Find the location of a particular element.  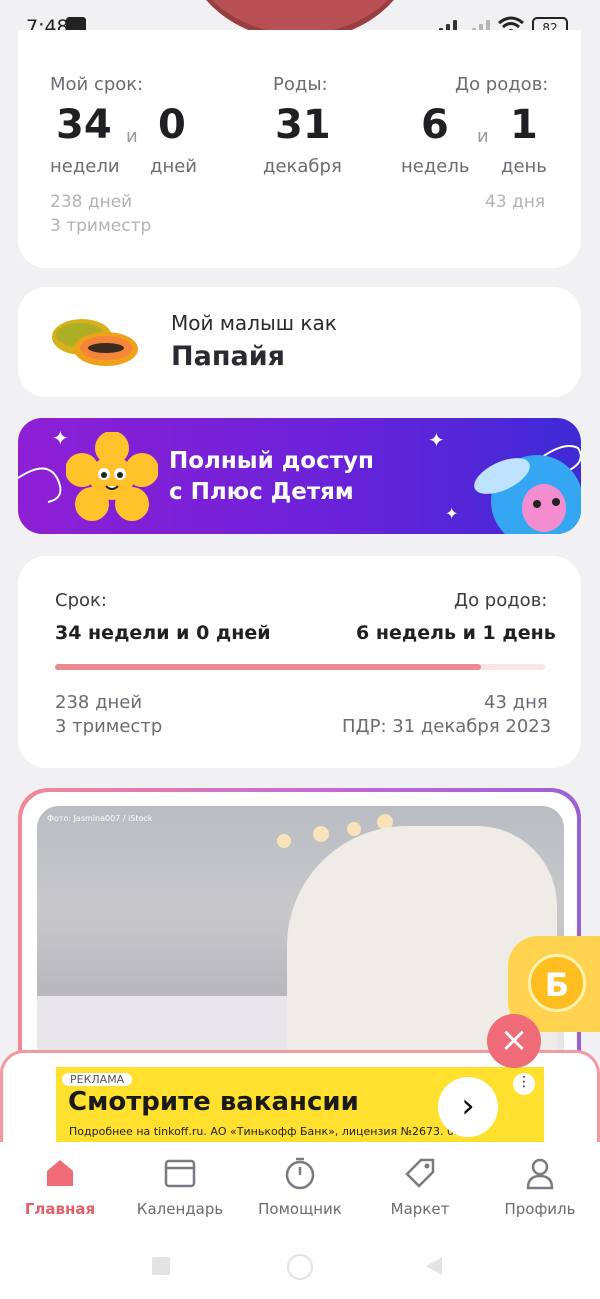

my-term-label: Мой срок: is located at coordinates (97, 84).